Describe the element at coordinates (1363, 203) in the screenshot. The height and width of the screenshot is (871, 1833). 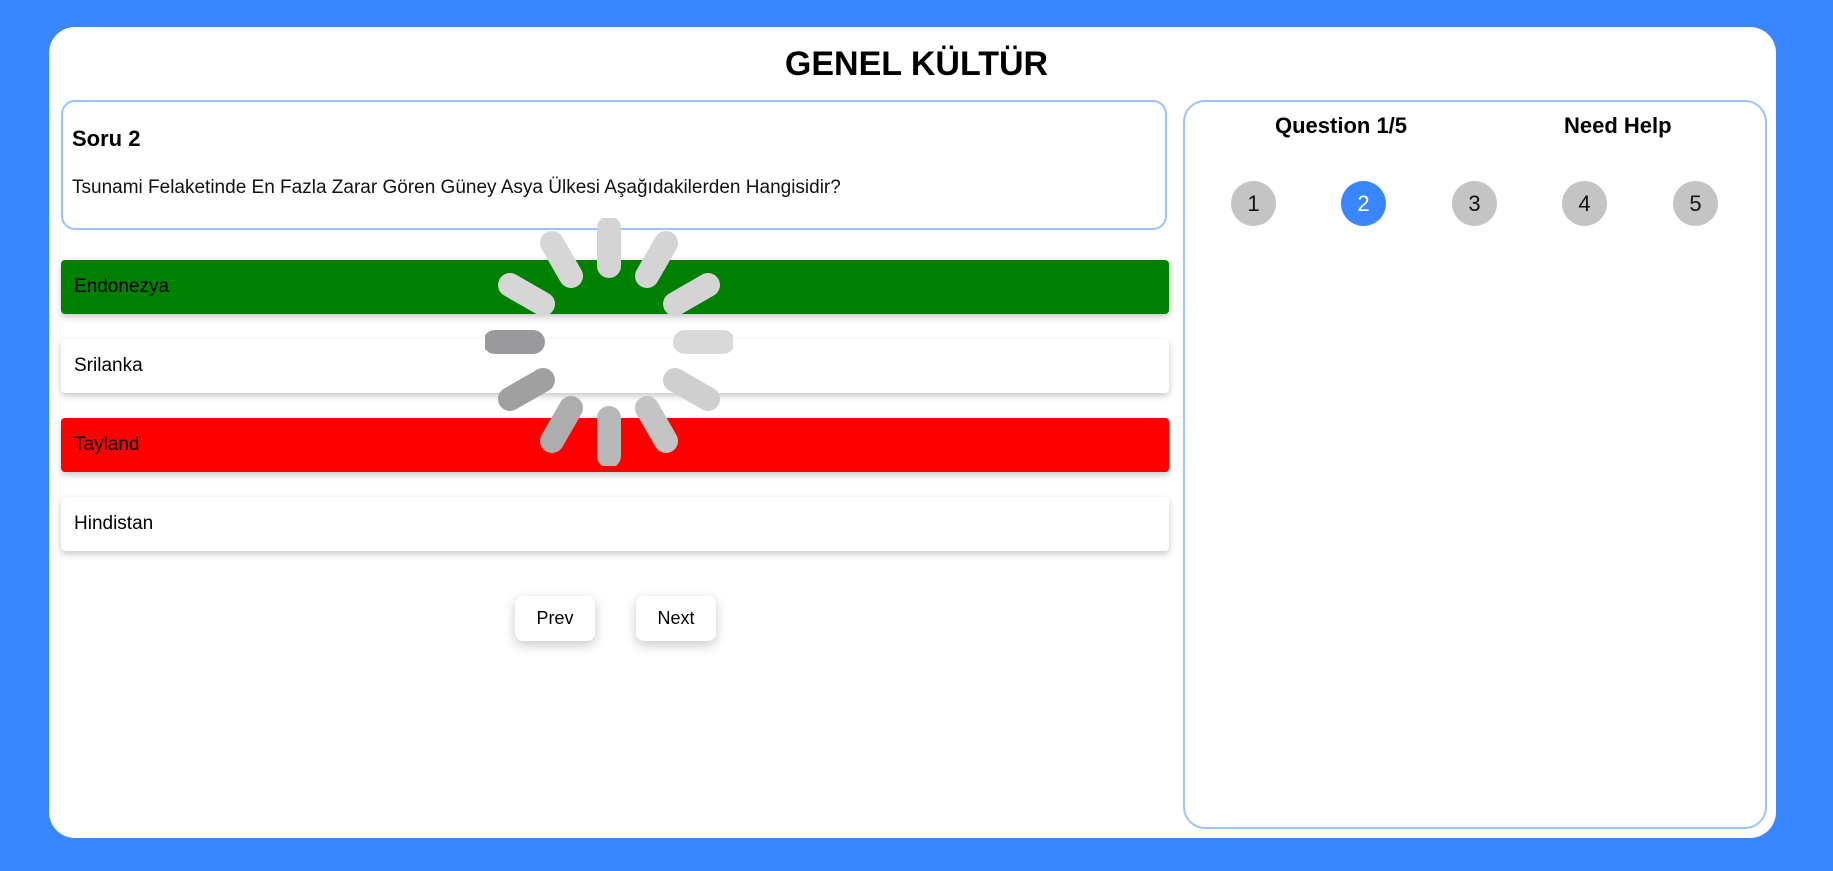
I see `question-circle-2: 2` at that location.